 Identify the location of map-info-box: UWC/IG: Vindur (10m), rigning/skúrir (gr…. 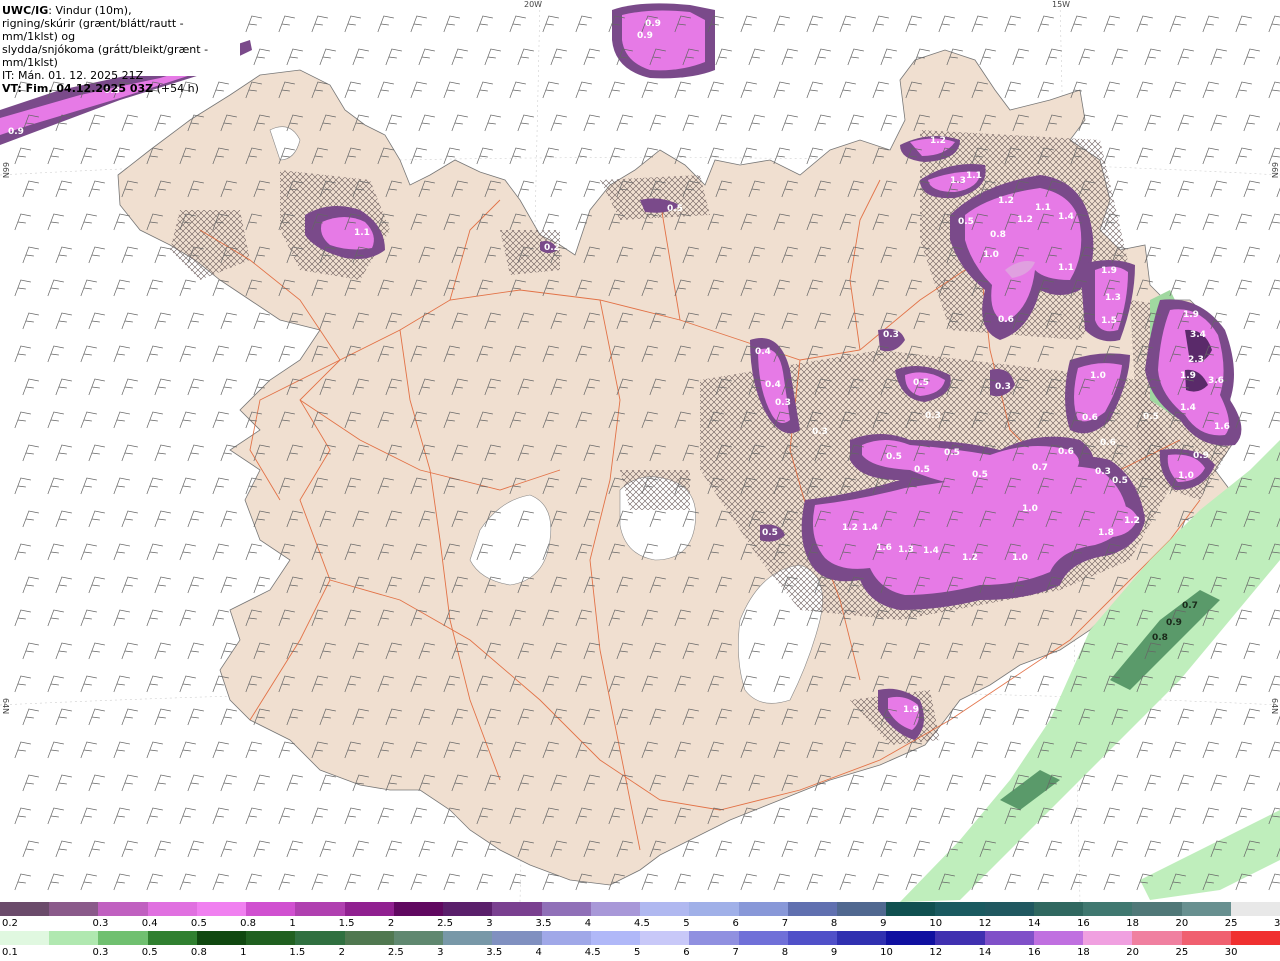
(120, 47).